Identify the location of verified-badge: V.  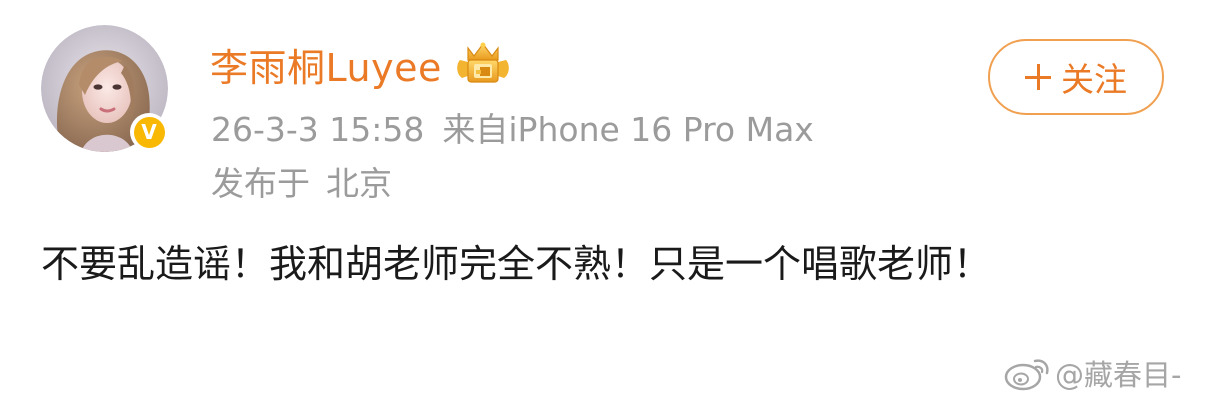
(149, 132).